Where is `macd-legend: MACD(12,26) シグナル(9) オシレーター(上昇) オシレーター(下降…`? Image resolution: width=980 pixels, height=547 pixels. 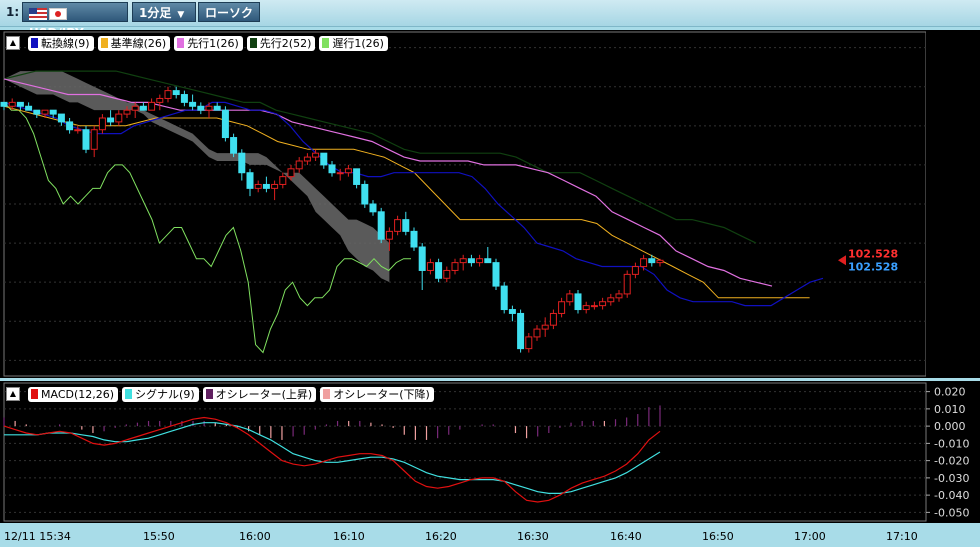
macd-legend: MACD(12,26) シグナル(9) オシレーター(上昇) オシレーター(下降… is located at coordinates (231, 394).